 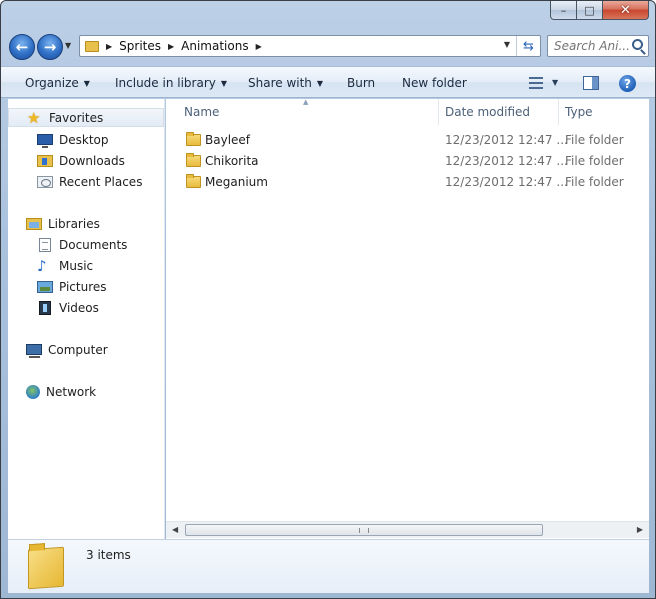 What do you see at coordinates (236, 182) in the screenshot?
I see `file-name: Meganium` at bounding box center [236, 182].